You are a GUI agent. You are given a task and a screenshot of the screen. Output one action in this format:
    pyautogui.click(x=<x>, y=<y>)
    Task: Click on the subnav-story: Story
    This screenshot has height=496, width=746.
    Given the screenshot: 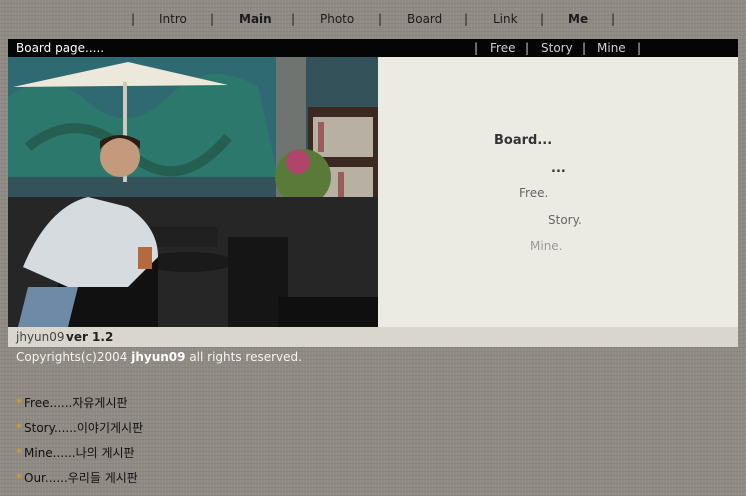 What is the action you would take?
    pyautogui.click(x=557, y=48)
    